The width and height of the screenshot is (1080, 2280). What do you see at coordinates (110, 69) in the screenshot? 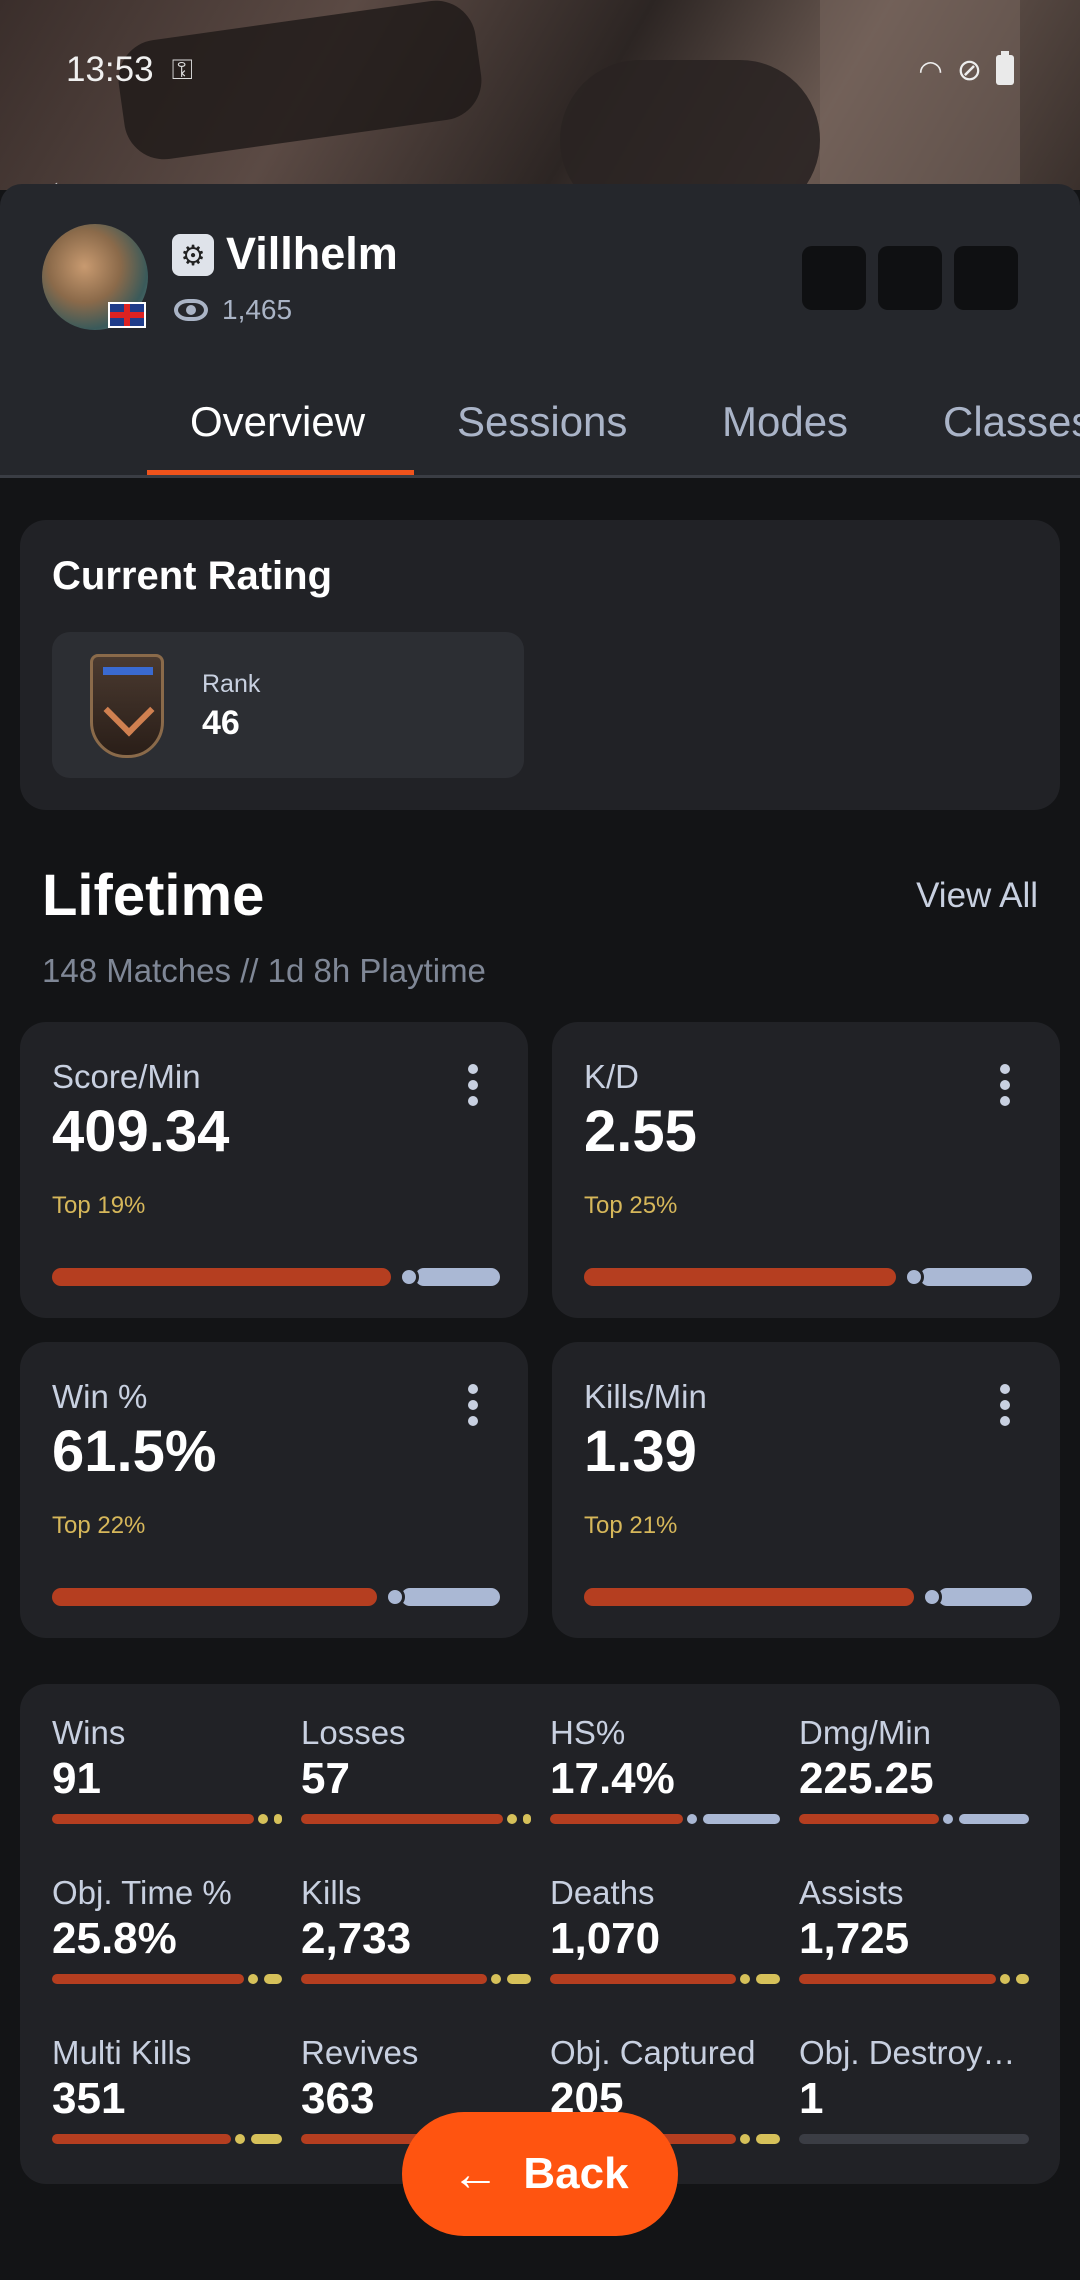
I see `status-time: 13:53` at bounding box center [110, 69].